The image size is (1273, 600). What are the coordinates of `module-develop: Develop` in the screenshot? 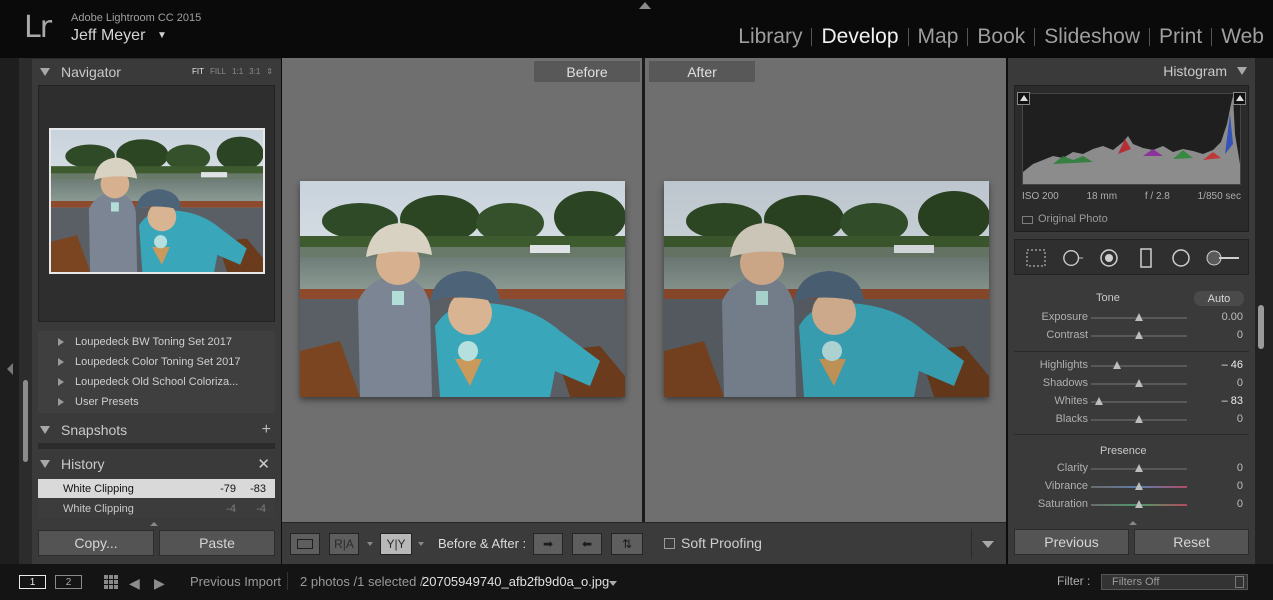 It's located at (859, 37).